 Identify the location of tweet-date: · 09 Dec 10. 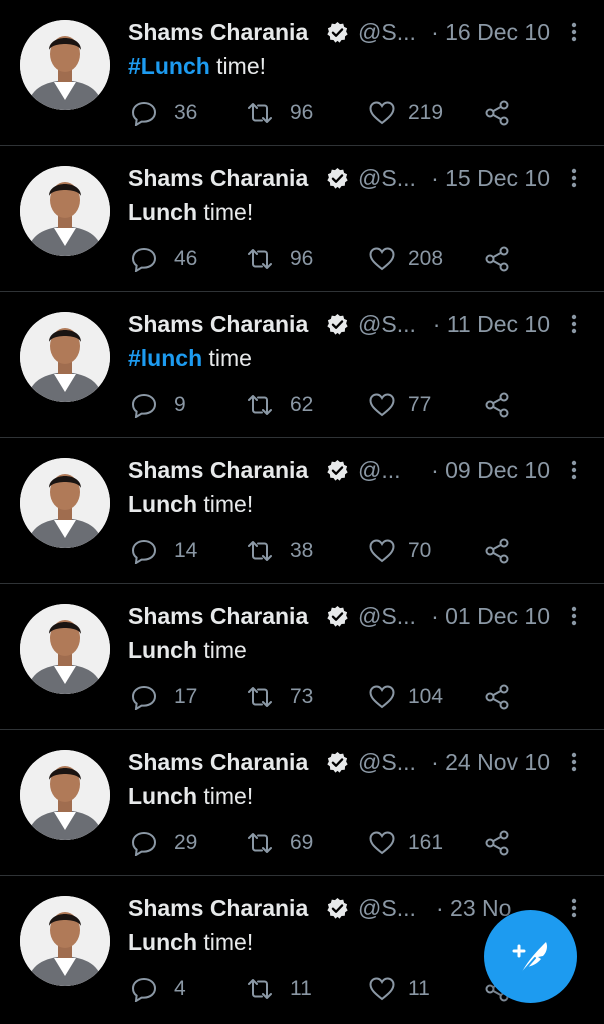
(490, 470).